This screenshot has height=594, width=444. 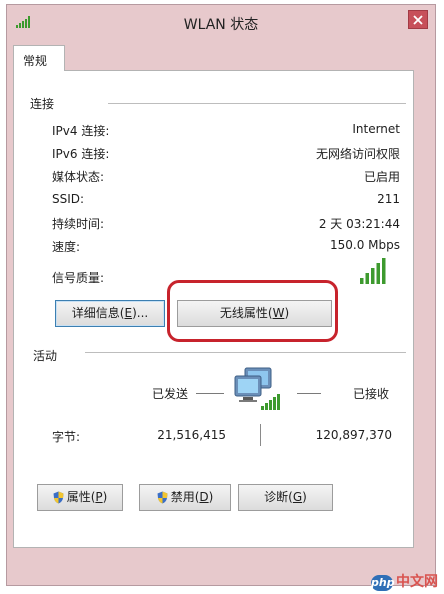 I want to click on media-state-value: 已启用, so click(x=381, y=177).